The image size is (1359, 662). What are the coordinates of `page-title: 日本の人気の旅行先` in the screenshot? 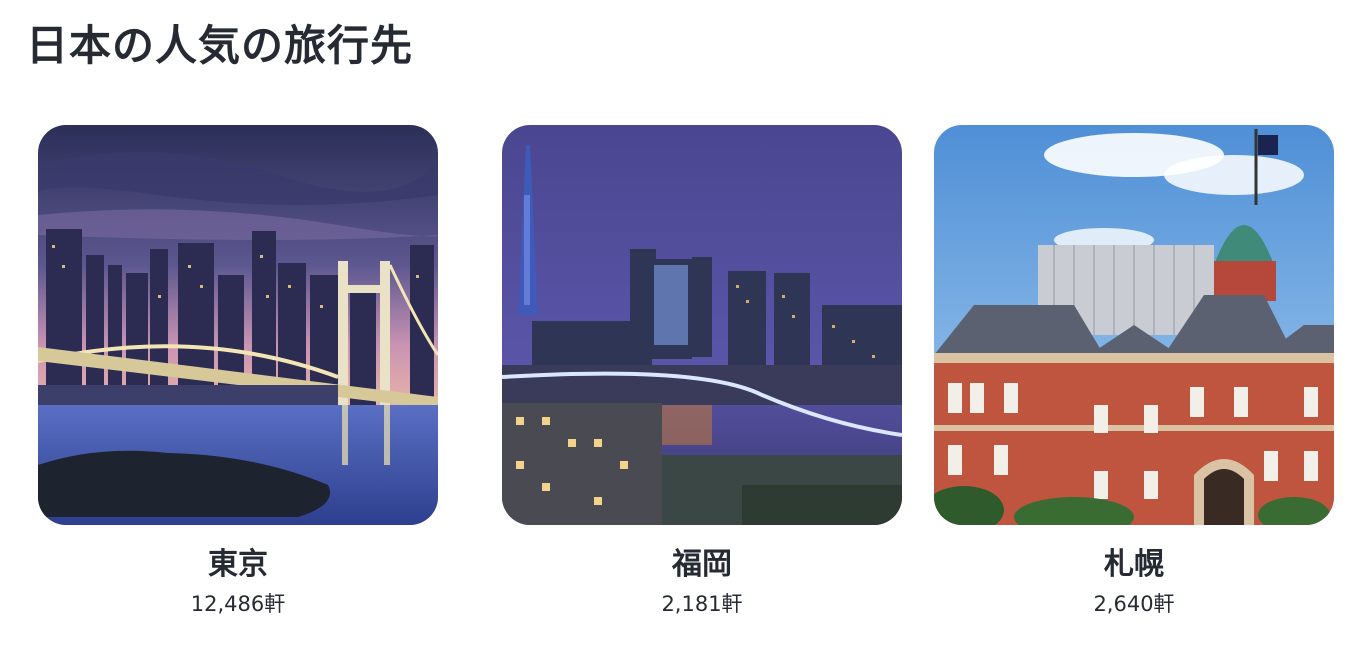 It's located at (220, 45).